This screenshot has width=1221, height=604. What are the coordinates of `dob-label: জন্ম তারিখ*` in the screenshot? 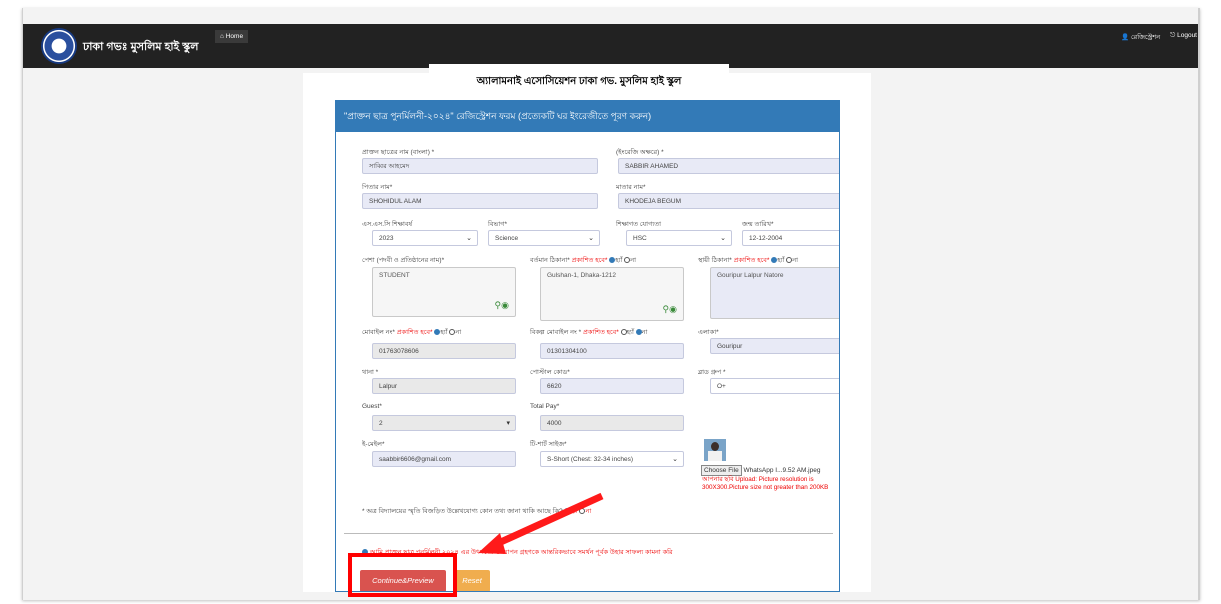 It's located at (758, 224).